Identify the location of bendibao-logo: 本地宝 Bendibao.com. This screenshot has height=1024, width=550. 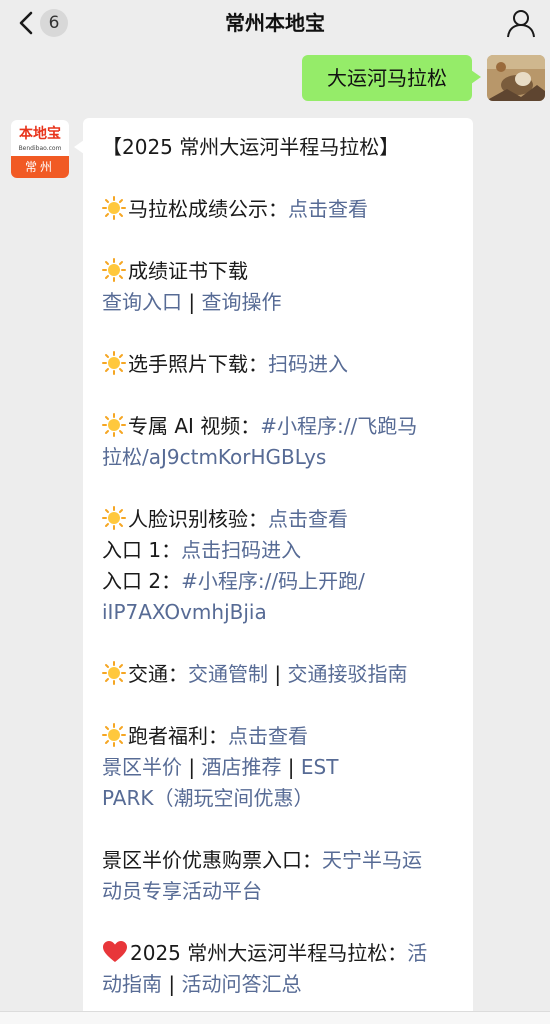
(40, 138).